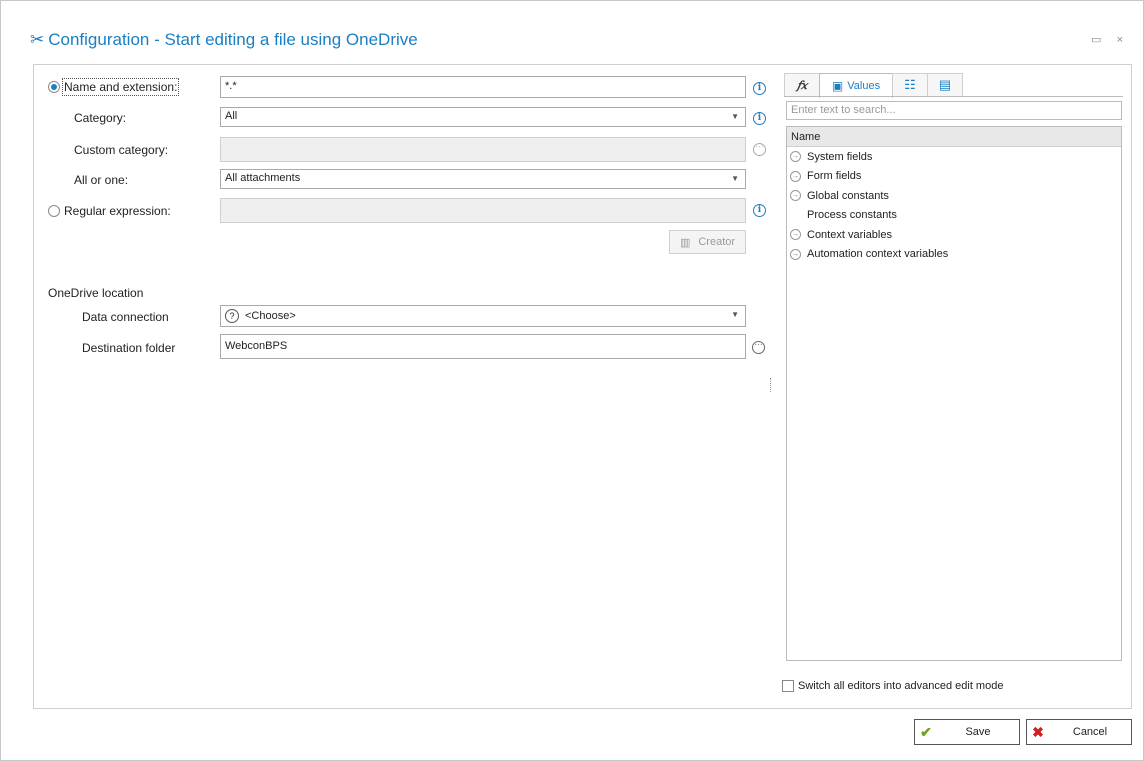 This screenshot has height=761, width=1144. I want to click on panel-tabs: 𝑓𝑥 ▣ Values ☷ ▤, so click(873, 85).